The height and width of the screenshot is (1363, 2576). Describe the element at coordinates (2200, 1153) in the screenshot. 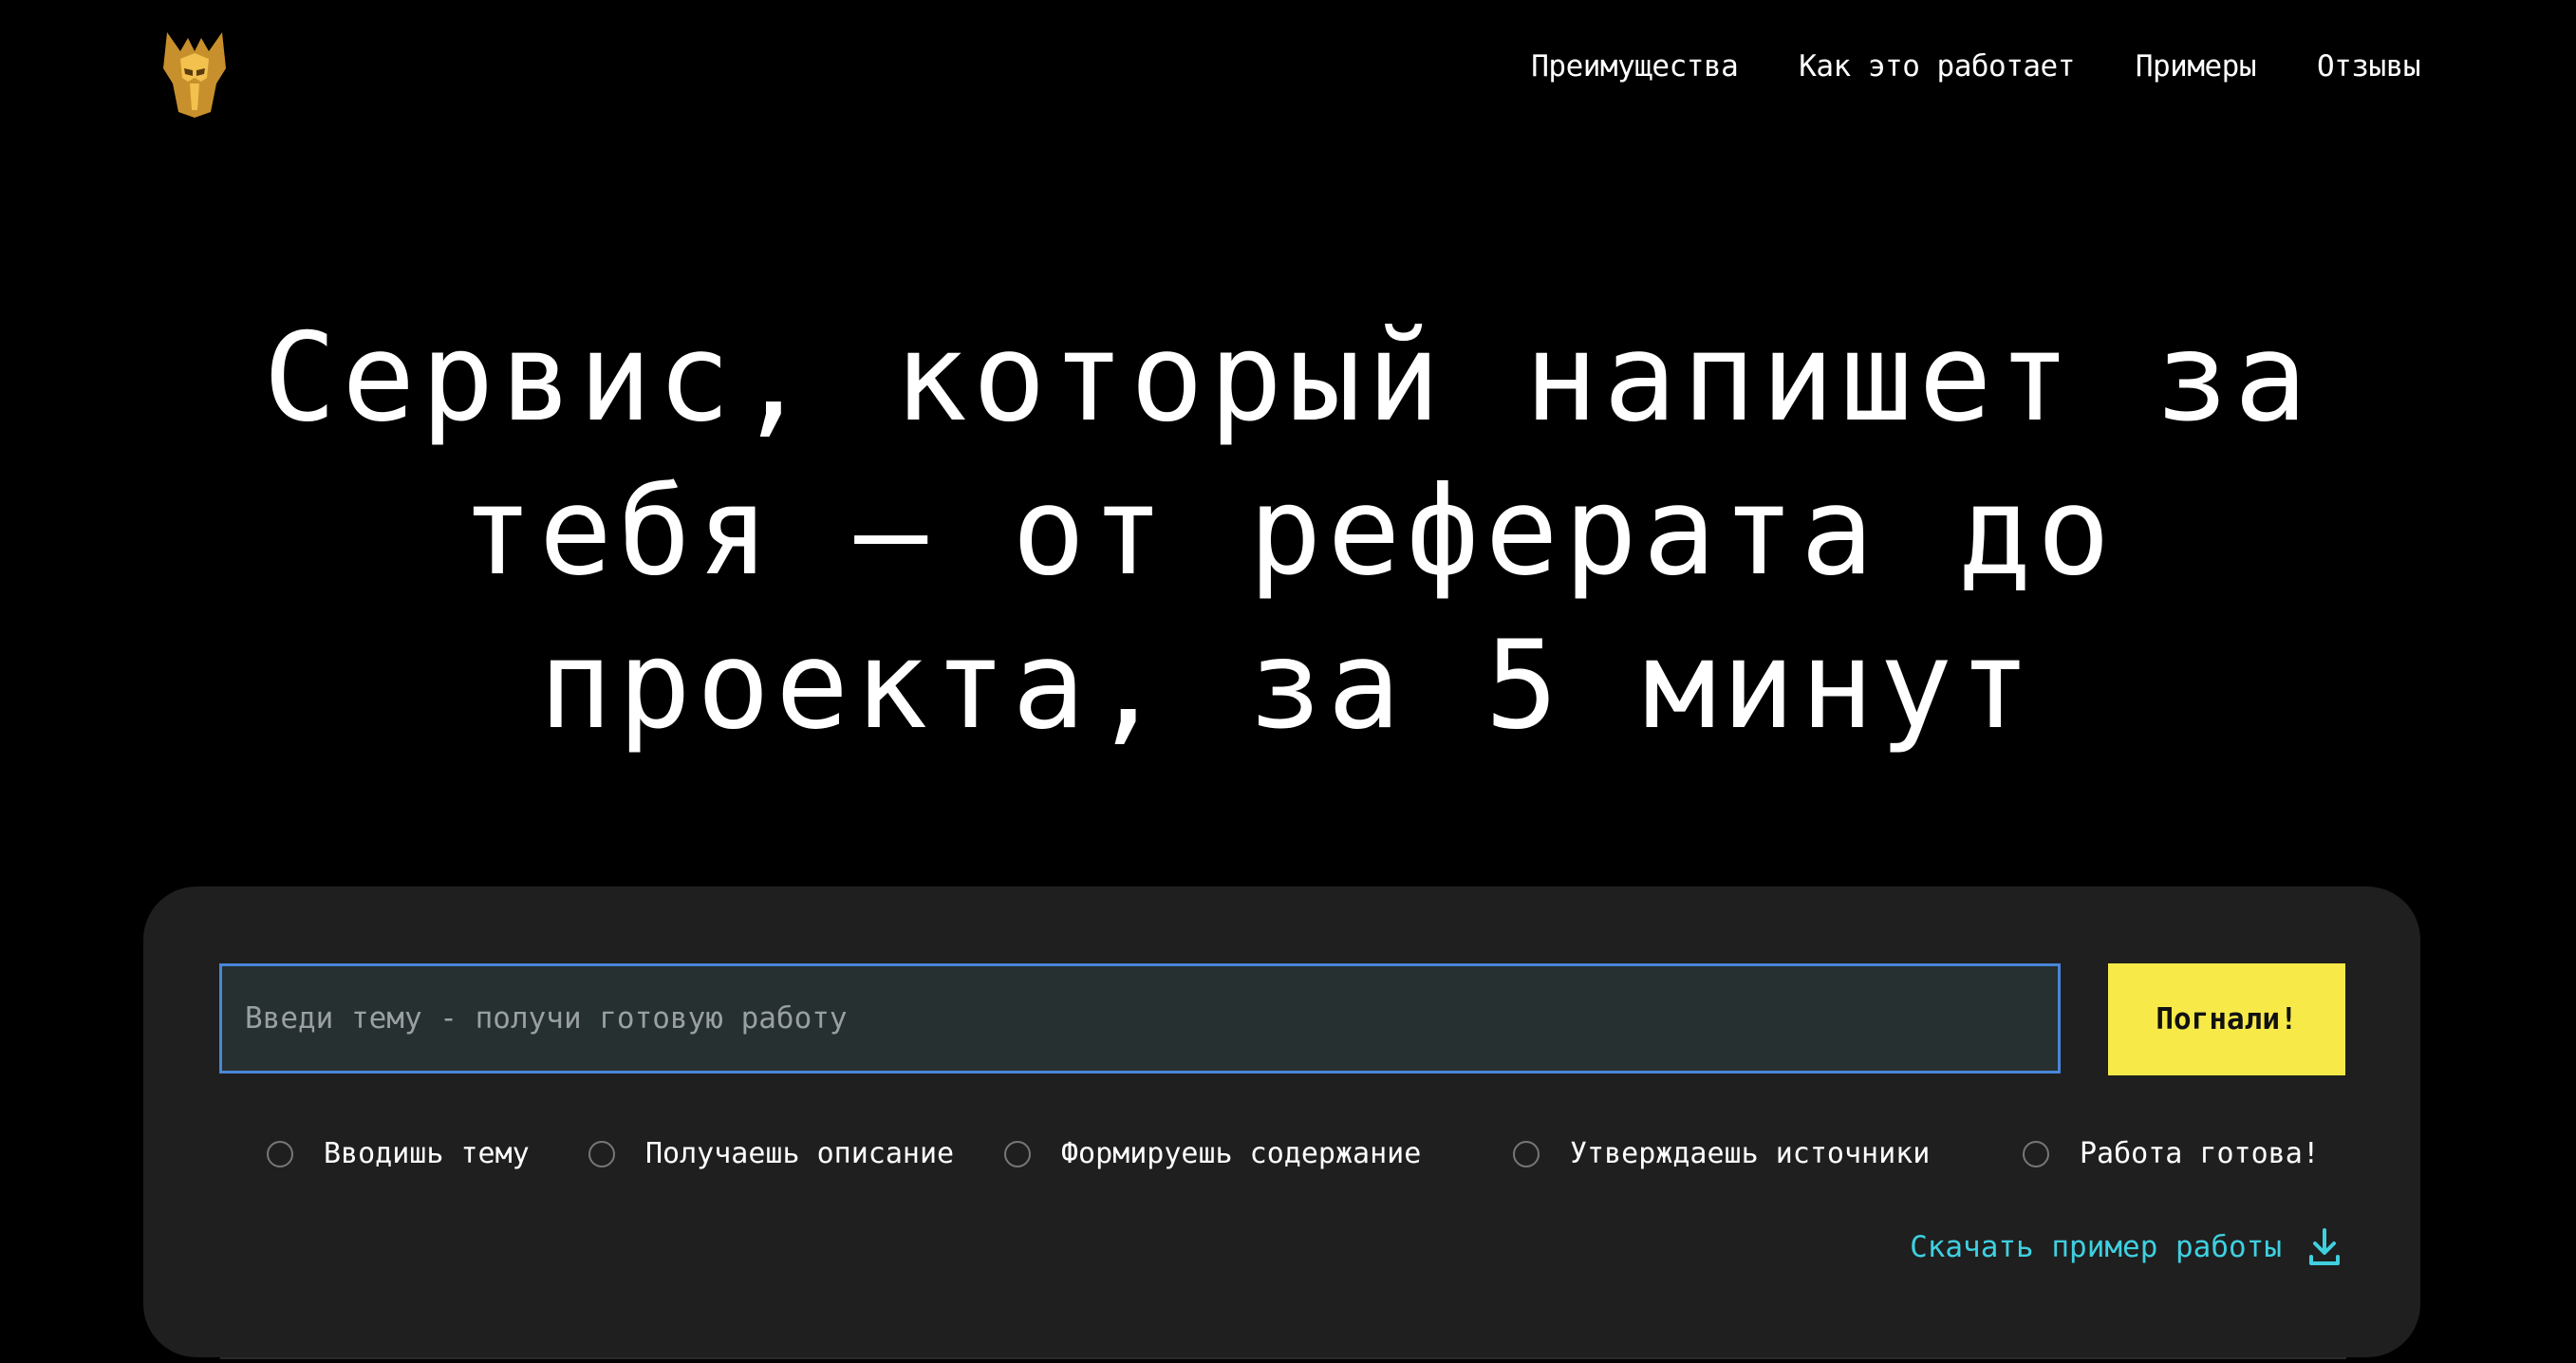

I see `step-label: Работа готова!` at that location.